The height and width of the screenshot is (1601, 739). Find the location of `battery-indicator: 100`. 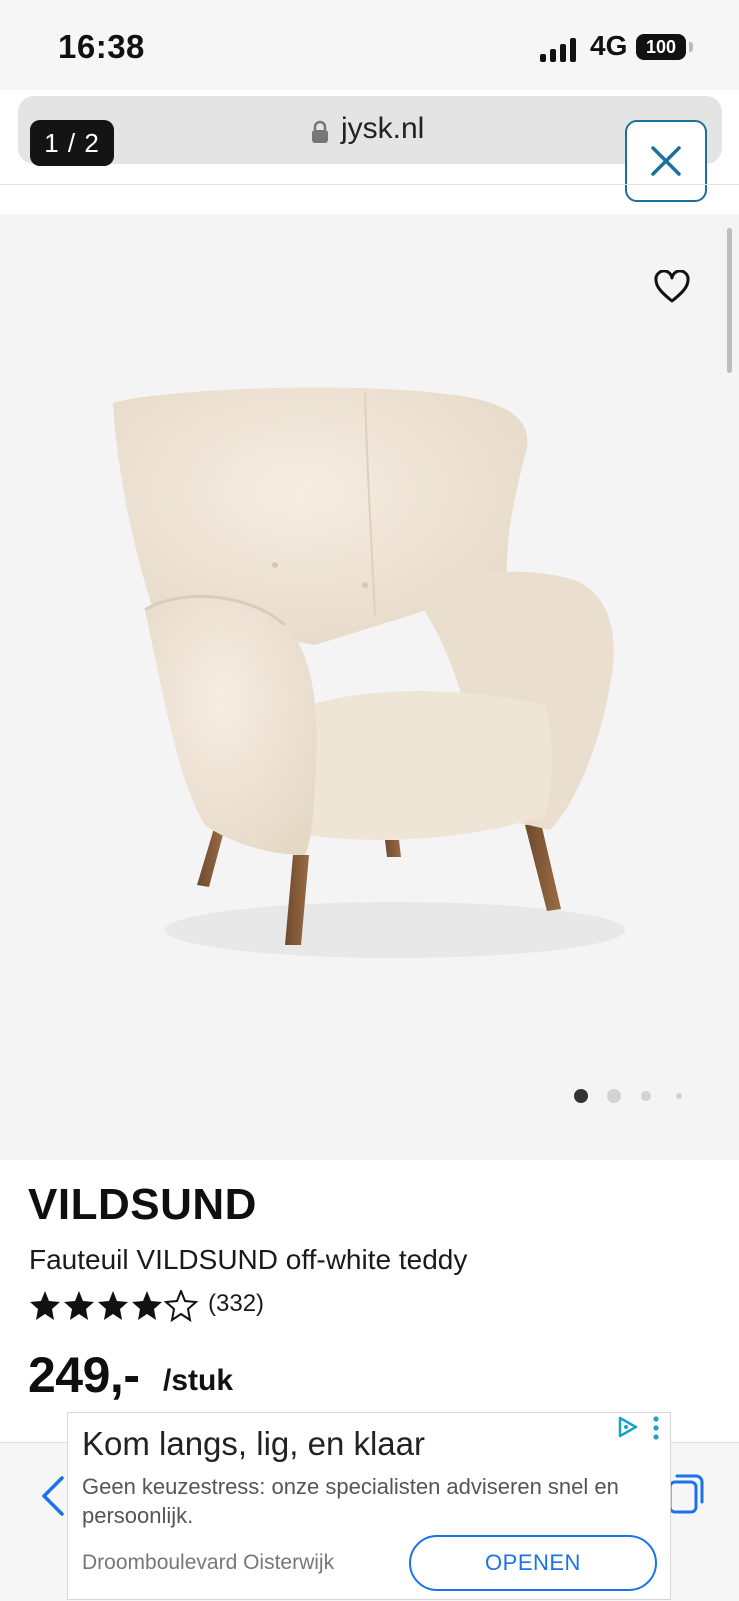

battery-indicator: 100 is located at coordinates (661, 47).